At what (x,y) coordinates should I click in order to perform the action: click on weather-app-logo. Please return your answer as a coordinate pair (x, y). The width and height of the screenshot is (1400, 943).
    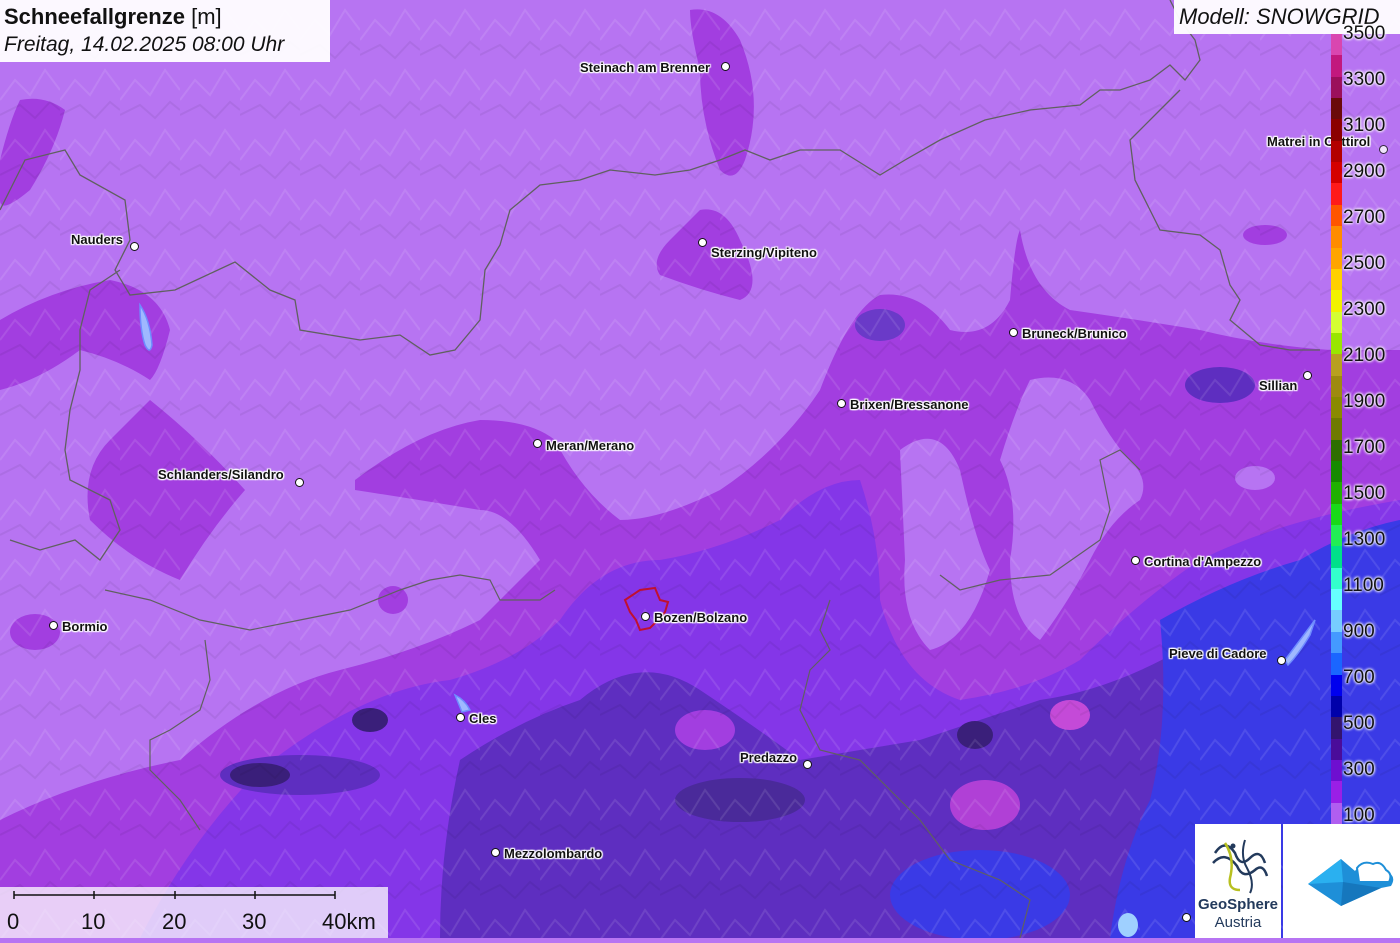
    Looking at the image, I should click on (1341, 881).